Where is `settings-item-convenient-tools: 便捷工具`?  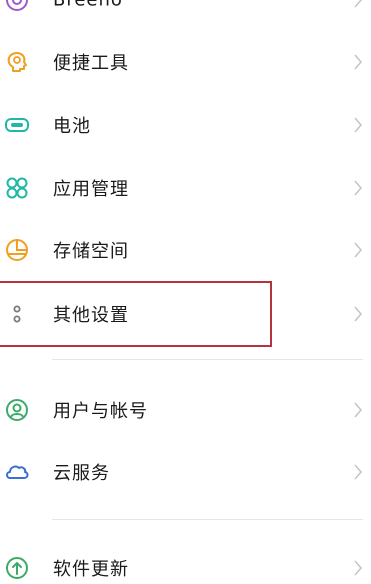
settings-item-convenient-tools: 便捷工具 is located at coordinates (185, 62).